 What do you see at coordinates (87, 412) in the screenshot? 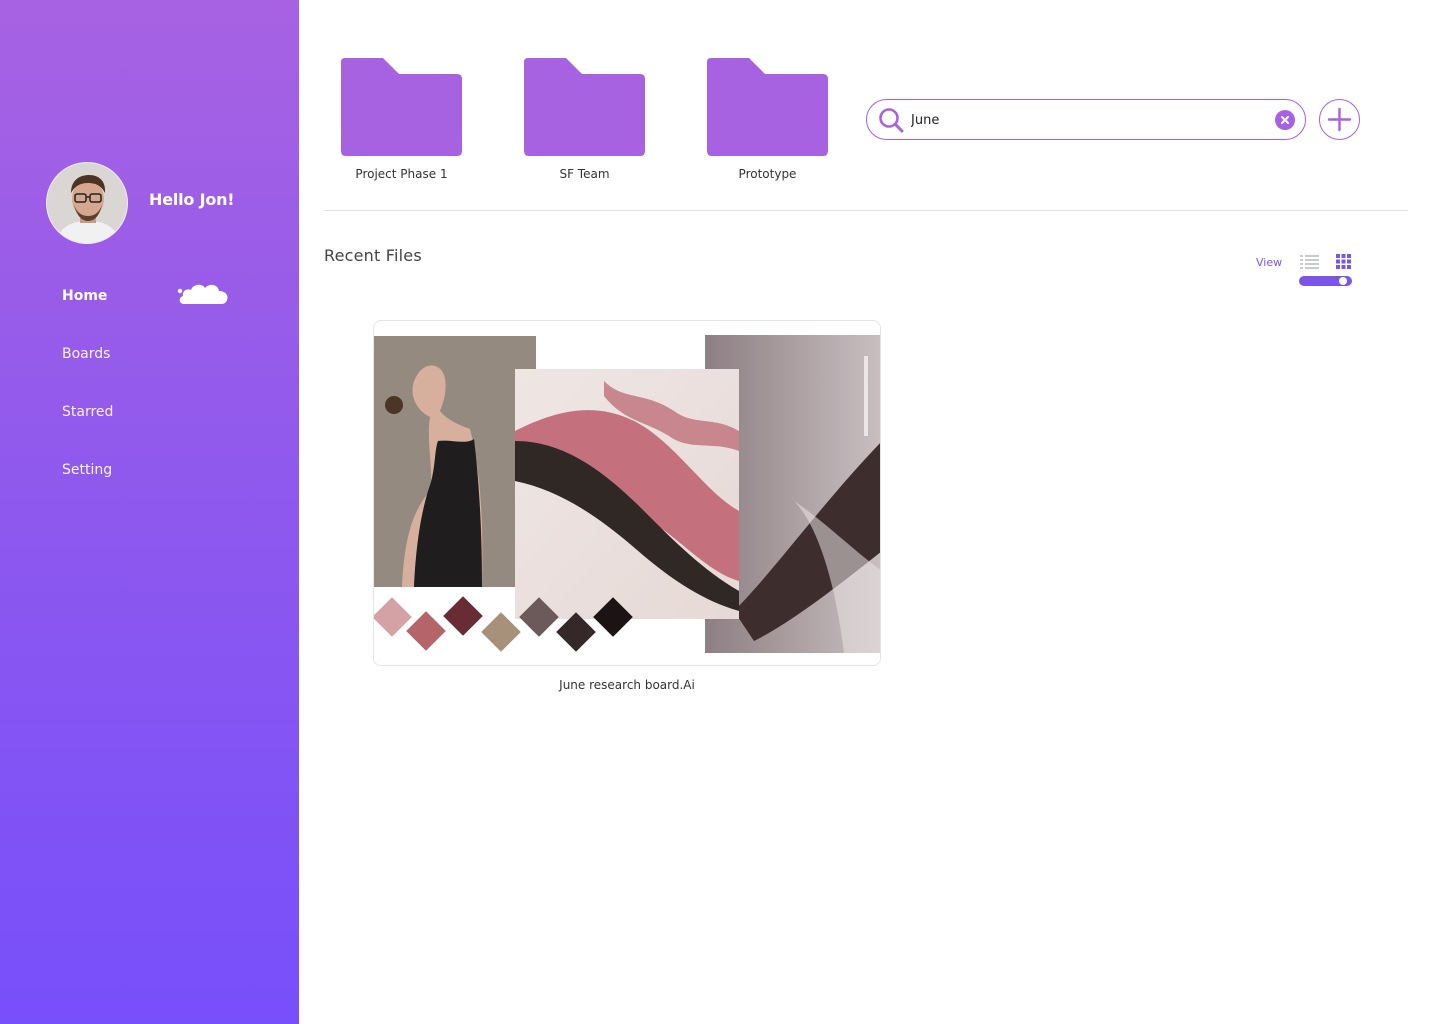
I see `sidebar-item-starred: Starred` at bounding box center [87, 412].